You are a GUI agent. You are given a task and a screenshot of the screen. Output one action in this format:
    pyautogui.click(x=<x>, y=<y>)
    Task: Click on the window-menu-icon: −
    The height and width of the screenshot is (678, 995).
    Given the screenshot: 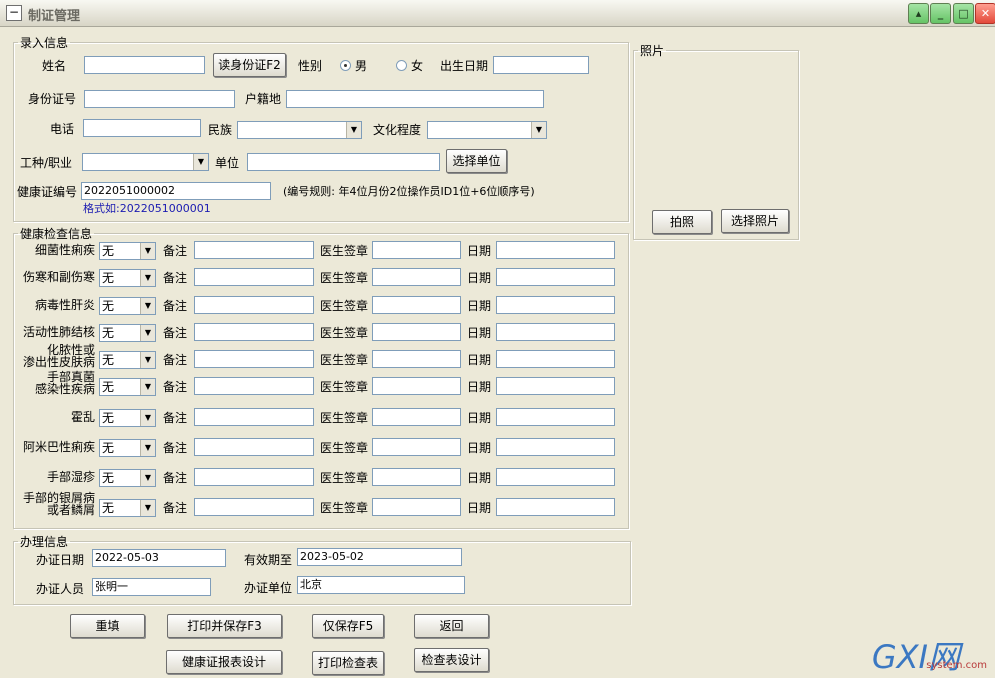 What is the action you would take?
    pyautogui.click(x=14, y=13)
    